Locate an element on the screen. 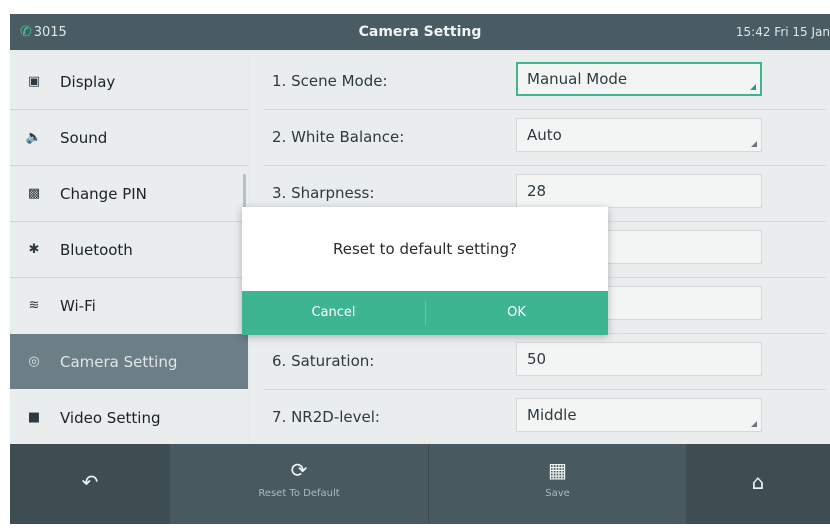 This screenshot has height=529, width=830. sidebar-item-change-pin: ▩ Change PIN is located at coordinates (129, 193).